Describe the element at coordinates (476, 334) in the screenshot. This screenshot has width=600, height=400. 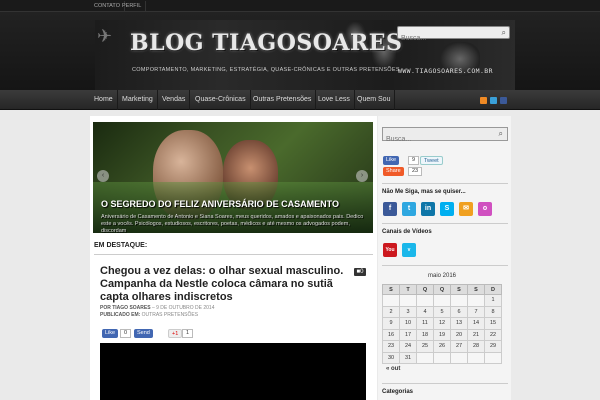
I see `calendar-day: 21` at that location.